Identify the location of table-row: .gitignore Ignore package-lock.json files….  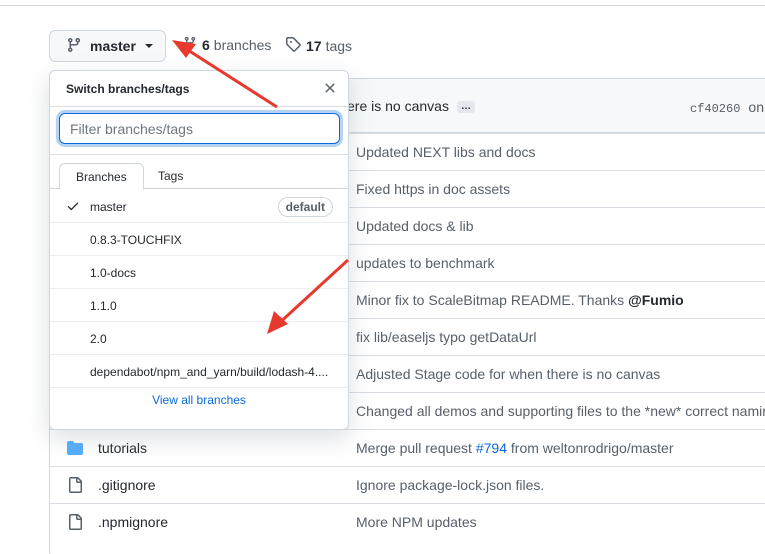
(407, 484).